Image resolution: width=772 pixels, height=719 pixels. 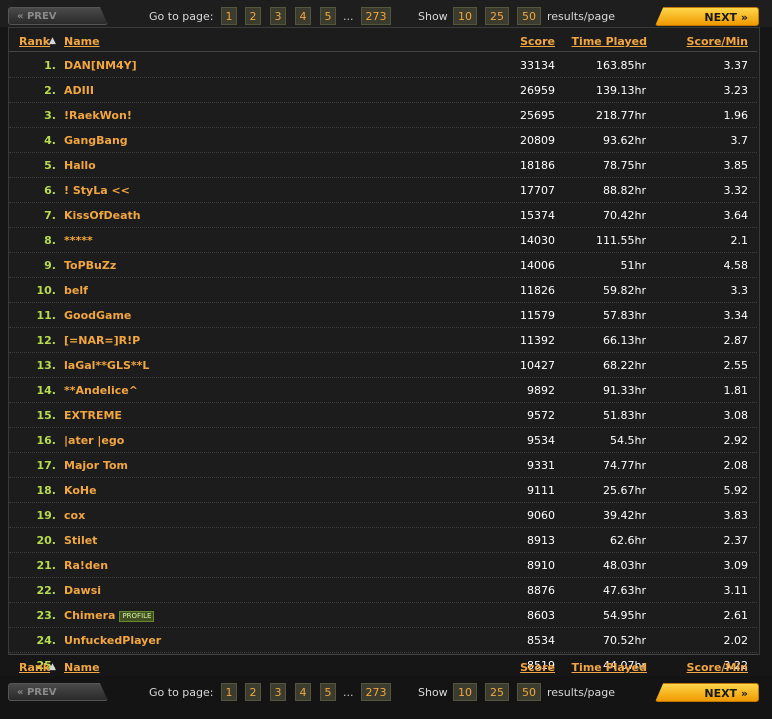 What do you see at coordinates (736, 615) in the screenshot?
I see `score-per-min-cell: 2.61` at bounding box center [736, 615].